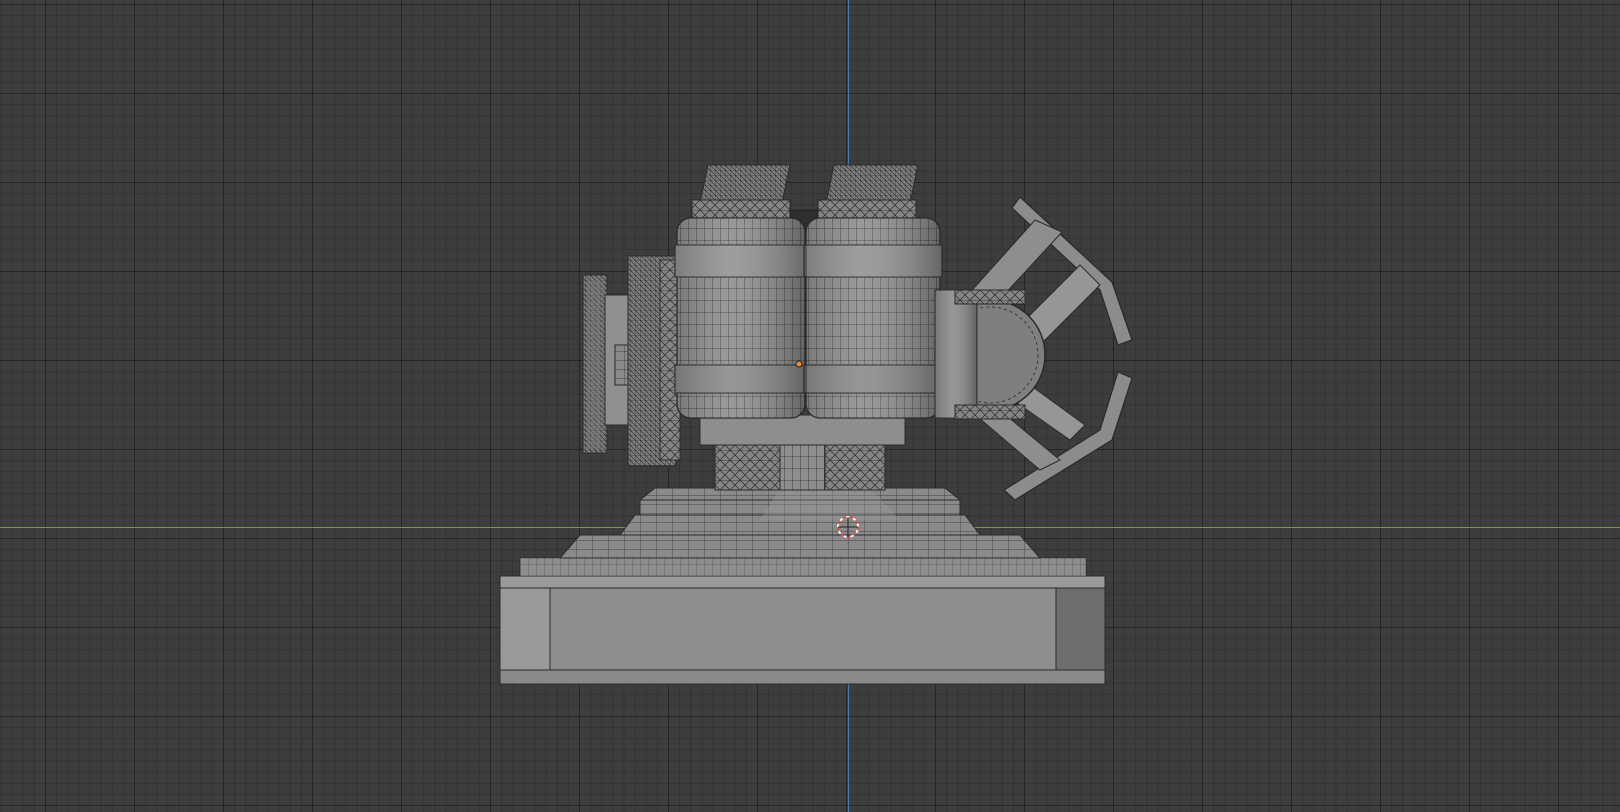  I want to click on twin-tanks-mesh, so click(808, 291).